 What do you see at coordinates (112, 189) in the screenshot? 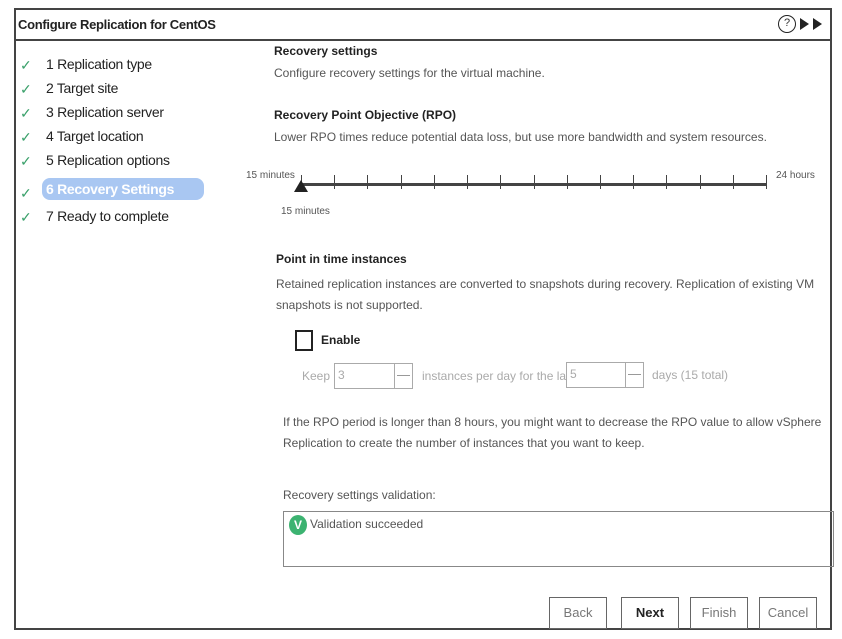
I see `step-recovery-settings: ✓ 6 Recovery Settings` at bounding box center [112, 189].